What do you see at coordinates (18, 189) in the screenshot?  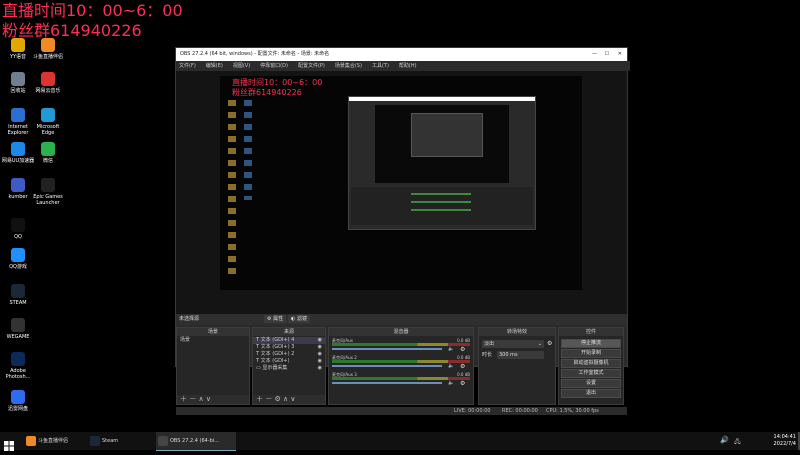 I see `desktop-icon: kumber` at bounding box center [18, 189].